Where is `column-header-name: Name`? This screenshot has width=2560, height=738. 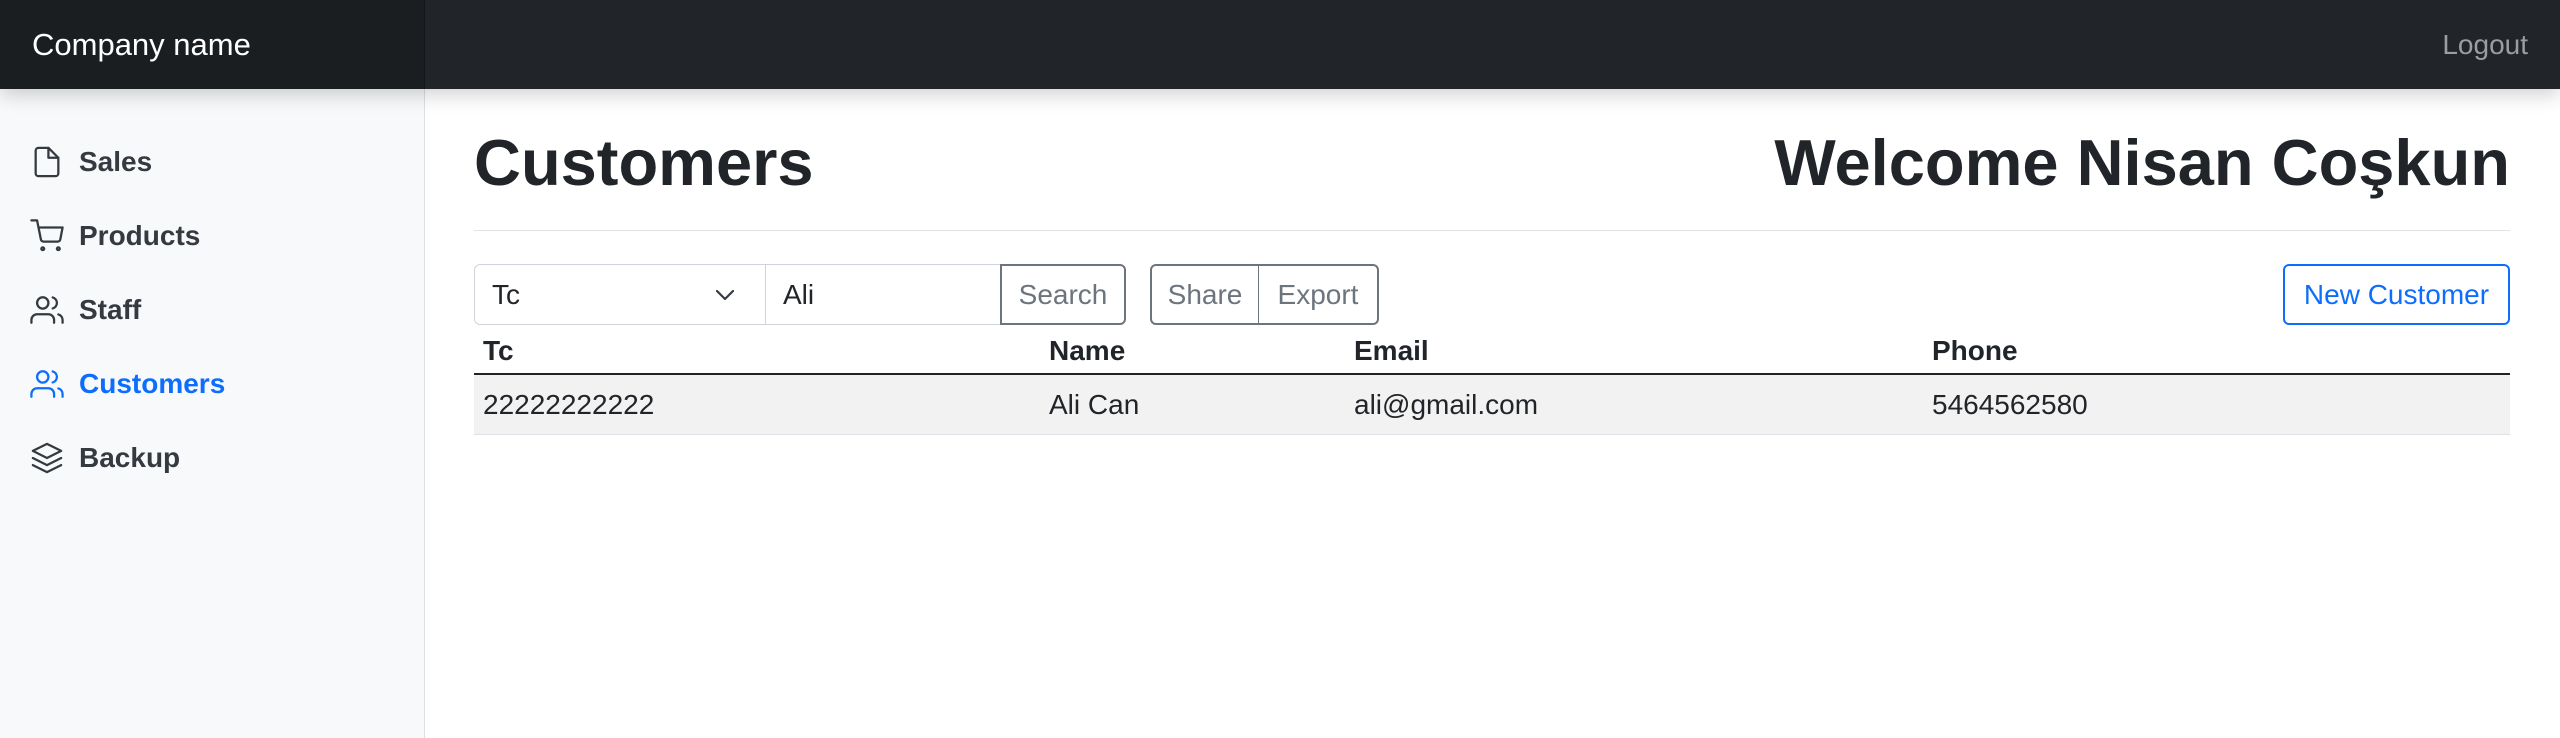 column-header-name: Name is located at coordinates (1087, 351).